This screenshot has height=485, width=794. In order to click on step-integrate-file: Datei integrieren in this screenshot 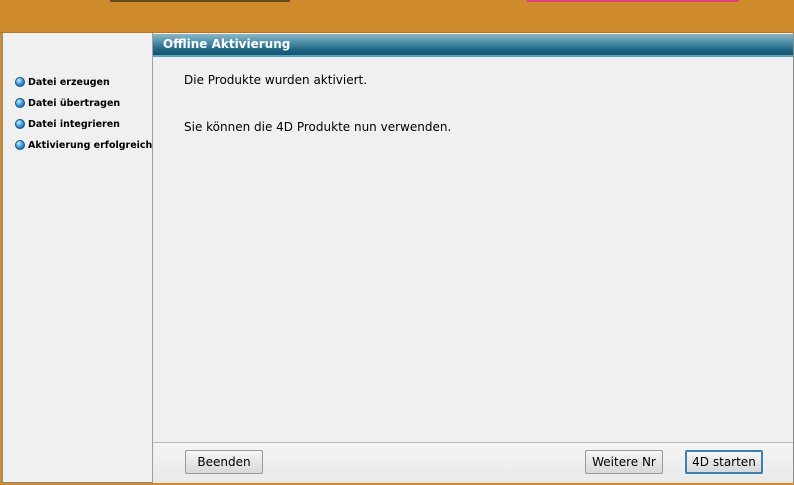, I will do `click(67, 124)`.